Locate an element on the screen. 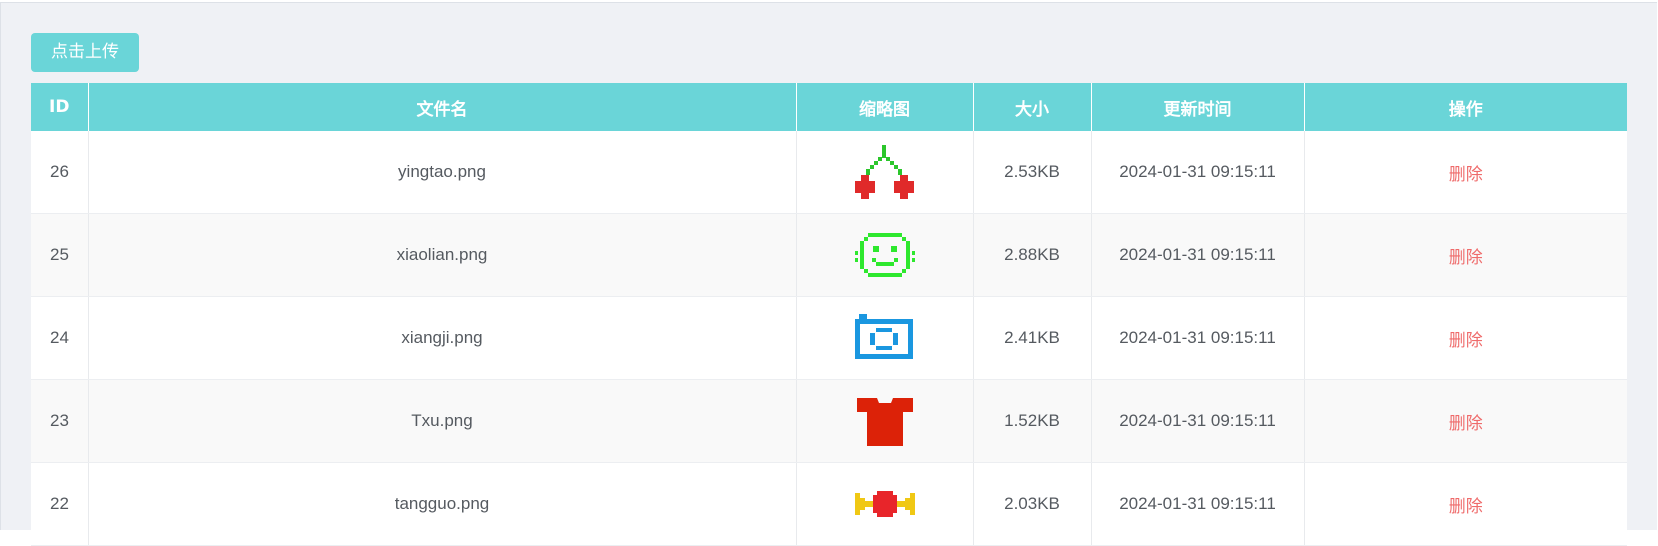  cell-size: 2.03KB is located at coordinates (1032, 504).